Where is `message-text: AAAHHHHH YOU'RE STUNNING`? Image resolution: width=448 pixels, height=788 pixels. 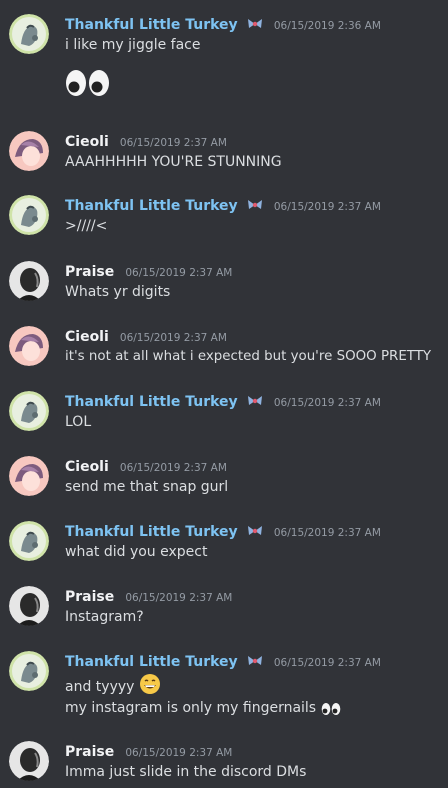
message-text: AAAHHHHH YOU'RE STUNNING is located at coordinates (173, 162).